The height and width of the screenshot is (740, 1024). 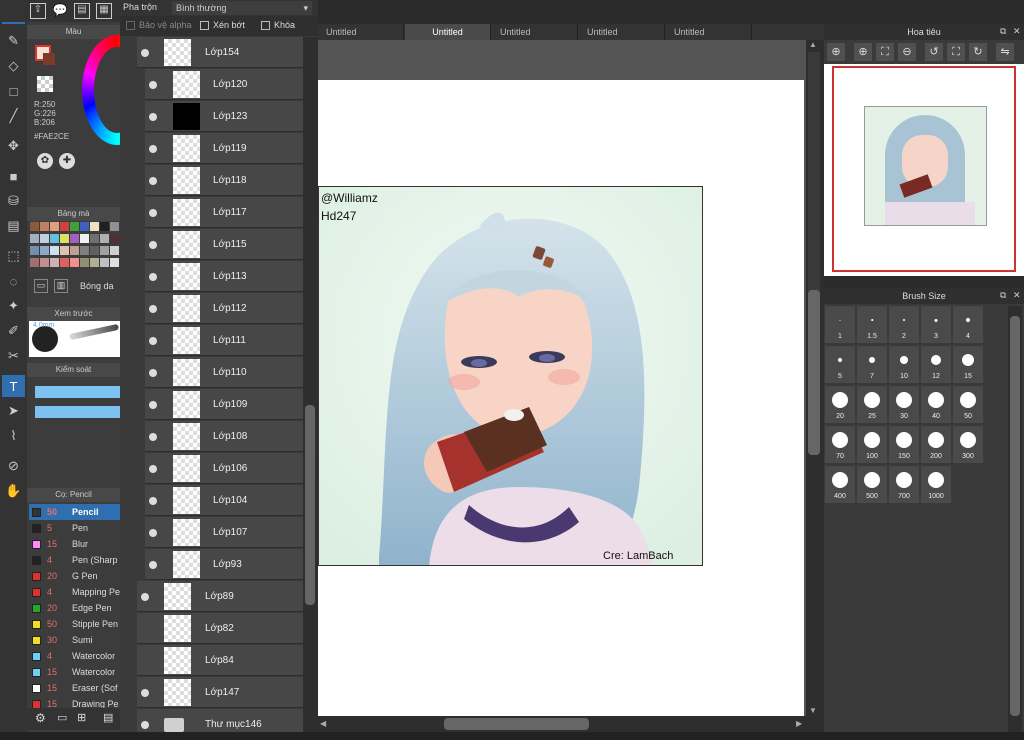 I want to click on tab-document-4: Untitled, so click(x=622, y=32).